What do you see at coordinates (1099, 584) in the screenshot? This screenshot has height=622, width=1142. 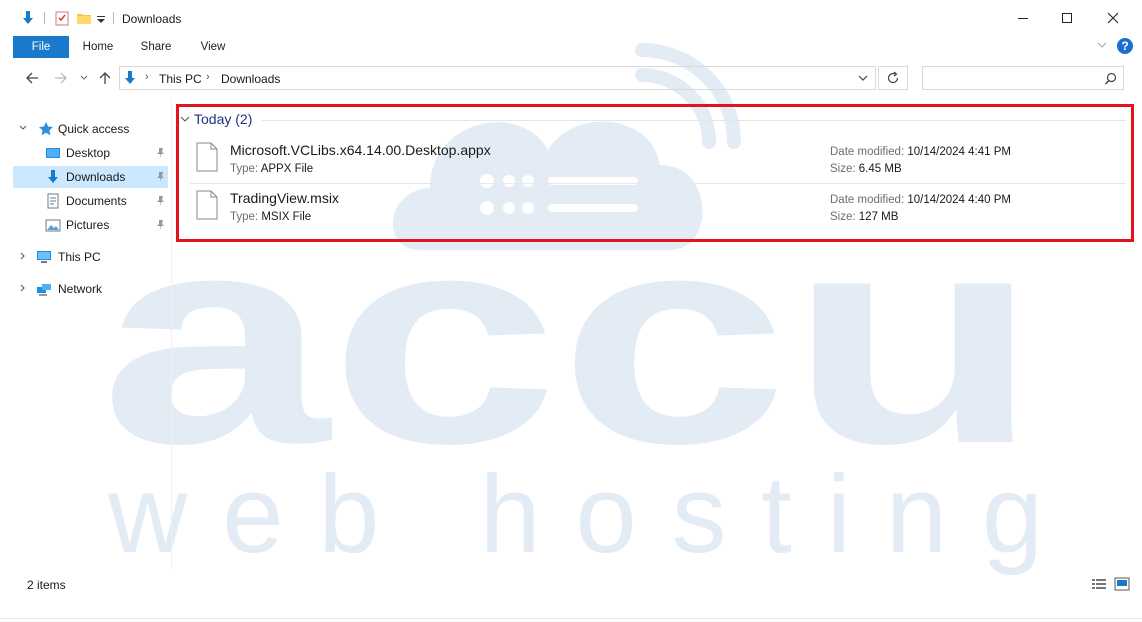 I see `details-view-icon` at bounding box center [1099, 584].